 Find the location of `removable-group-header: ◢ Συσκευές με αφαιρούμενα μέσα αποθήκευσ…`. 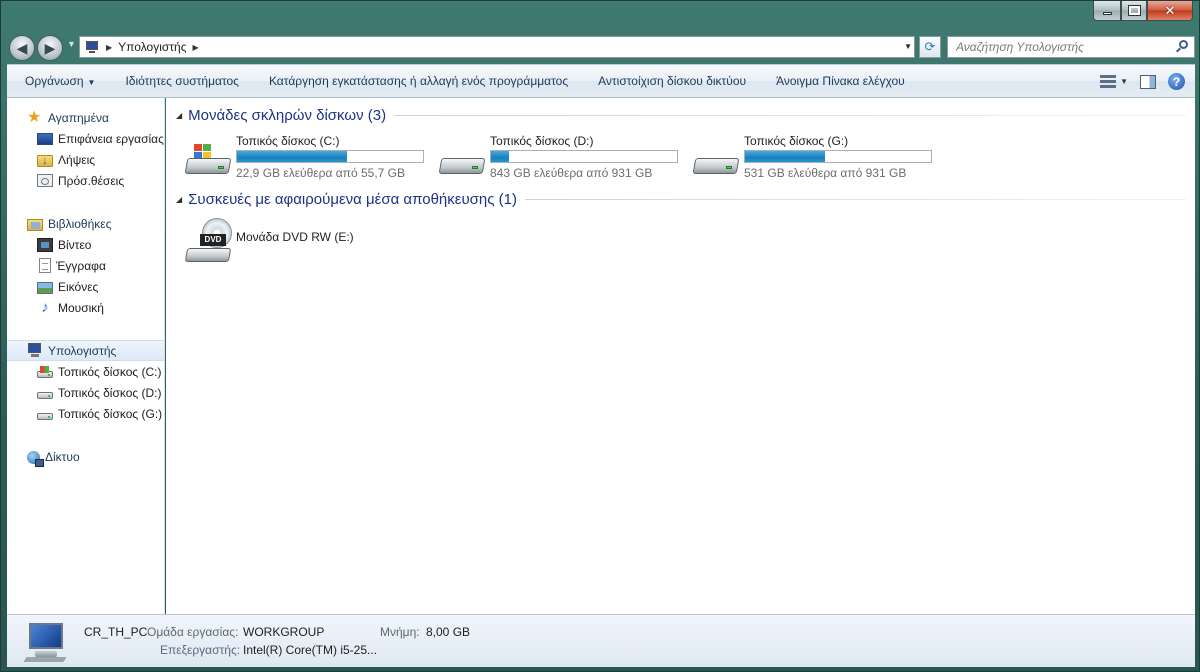

removable-group-header: ◢ Συσκευές με αφαιρούμενα μέσα αποθήκευσ… is located at coordinates (681, 199).